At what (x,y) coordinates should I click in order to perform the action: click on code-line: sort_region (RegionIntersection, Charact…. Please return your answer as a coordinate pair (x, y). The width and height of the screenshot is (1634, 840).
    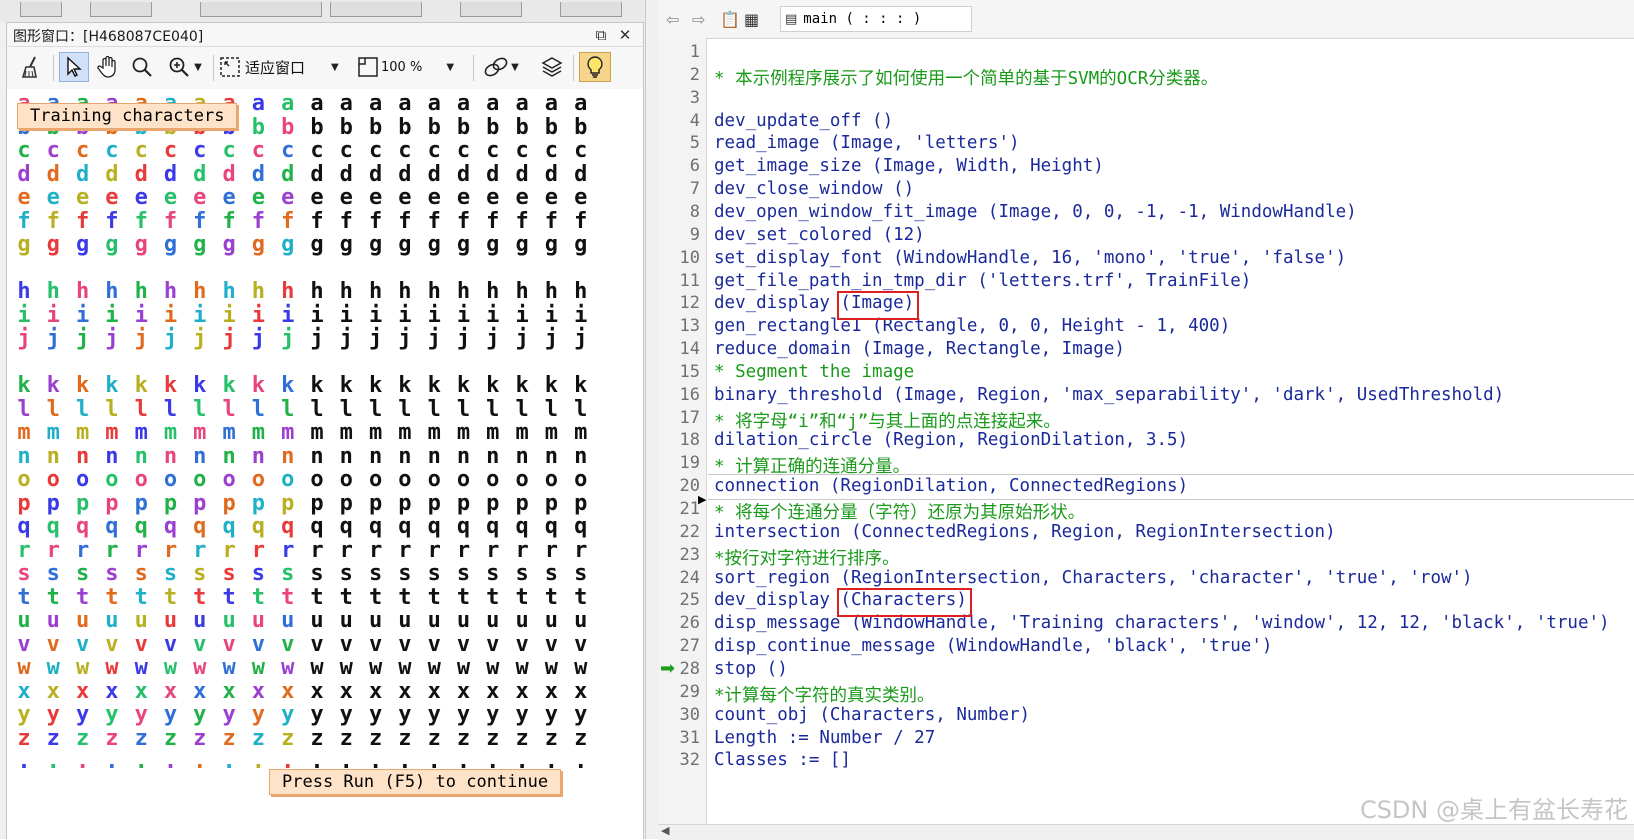
    Looking at the image, I should click on (1093, 578).